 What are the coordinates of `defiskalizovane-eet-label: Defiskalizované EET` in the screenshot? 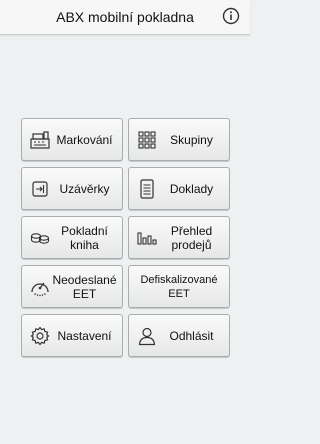 It's located at (179, 286).